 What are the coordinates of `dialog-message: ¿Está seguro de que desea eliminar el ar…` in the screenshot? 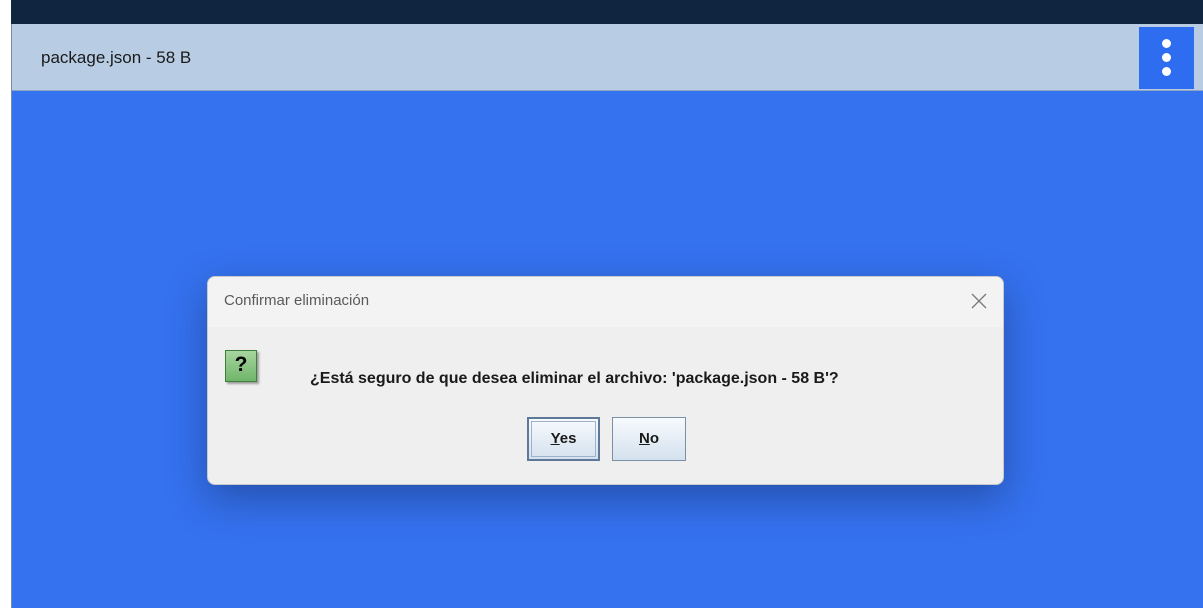 It's located at (574, 378).